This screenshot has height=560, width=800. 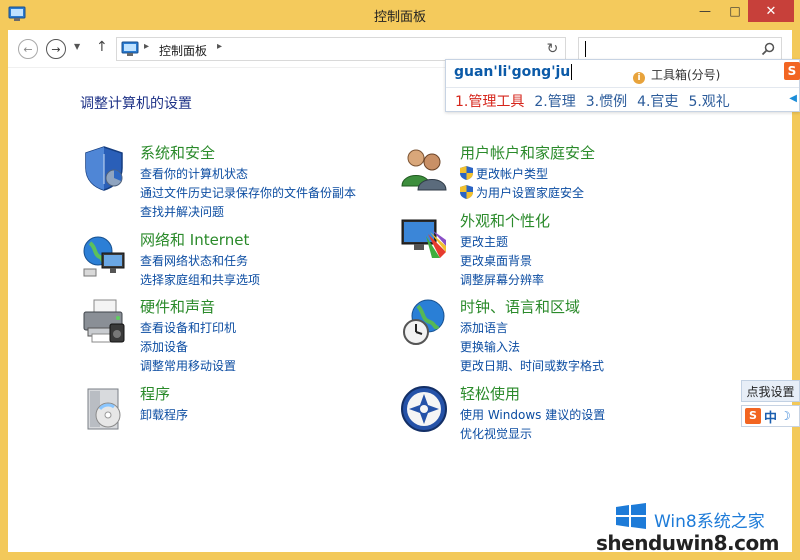 What do you see at coordinates (28, 49) in the screenshot?
I see `back-button: ←` at bounding box center [28, 49].